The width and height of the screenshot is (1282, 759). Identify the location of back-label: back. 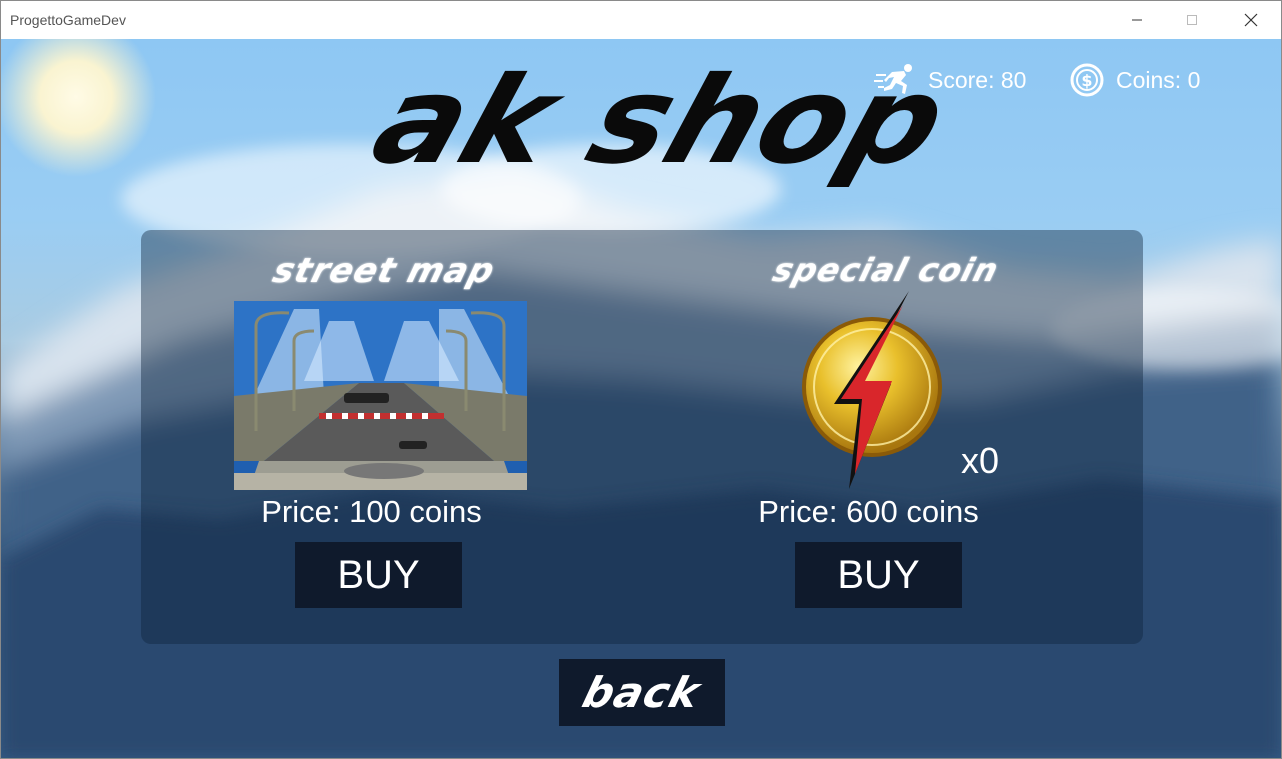
(642, 692).